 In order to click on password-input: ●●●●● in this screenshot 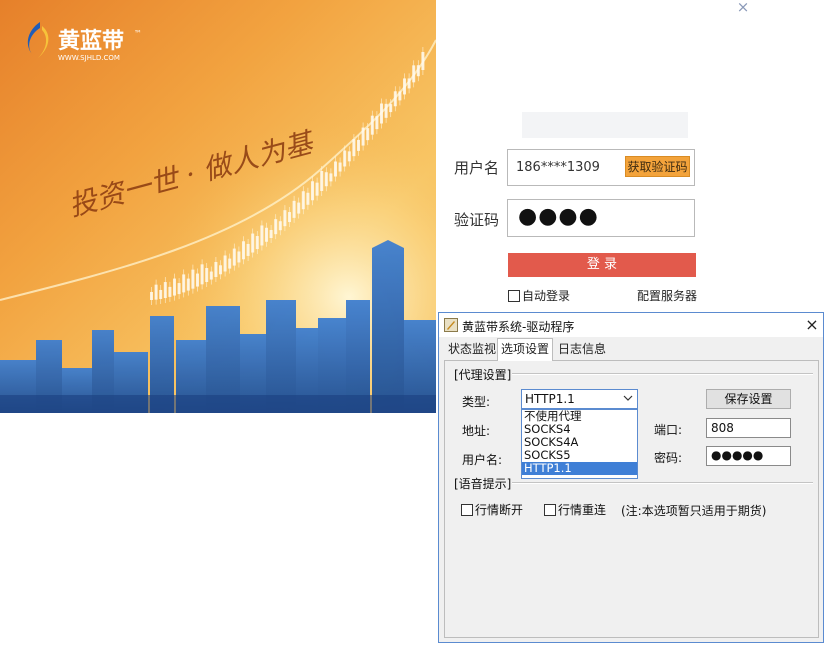, I will do `click(748, 456)`.